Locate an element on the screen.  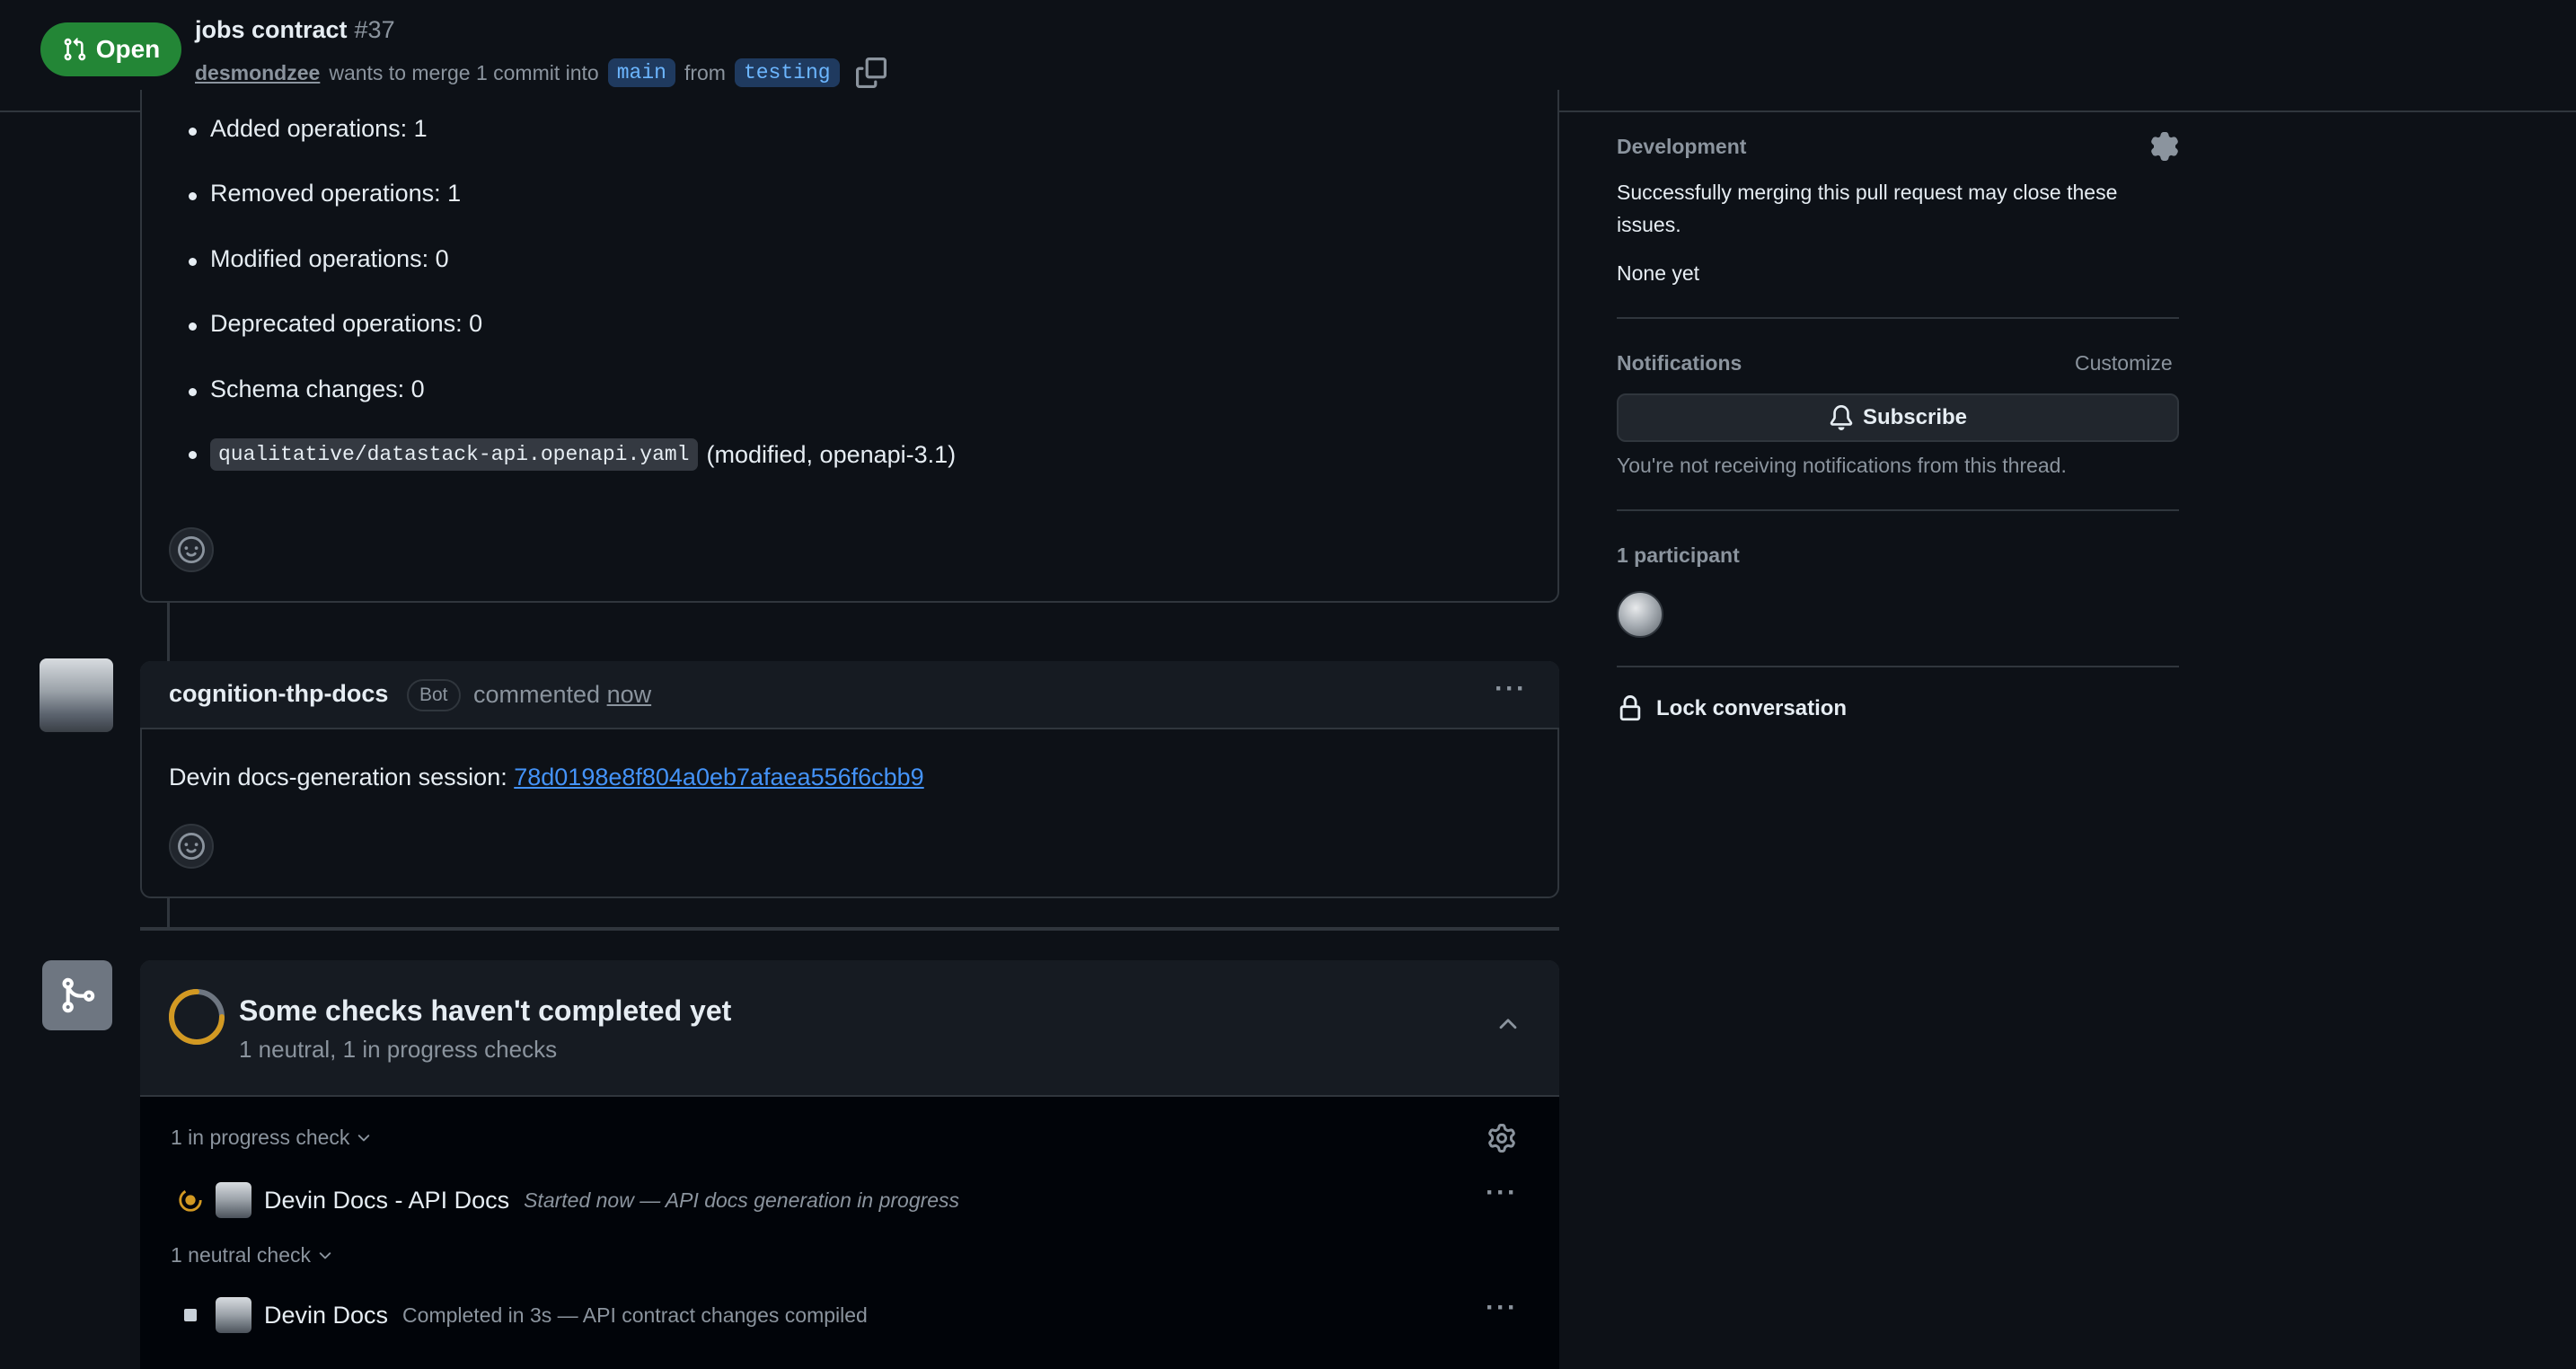
file-note: (modified, openapi-3.1) is located at coordinates (831, 454).